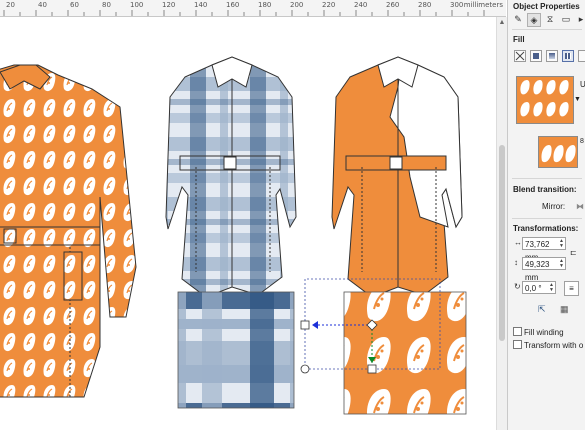 The image size is (585, 430). I want to click on ruler-label: 100, so click(137, 5).